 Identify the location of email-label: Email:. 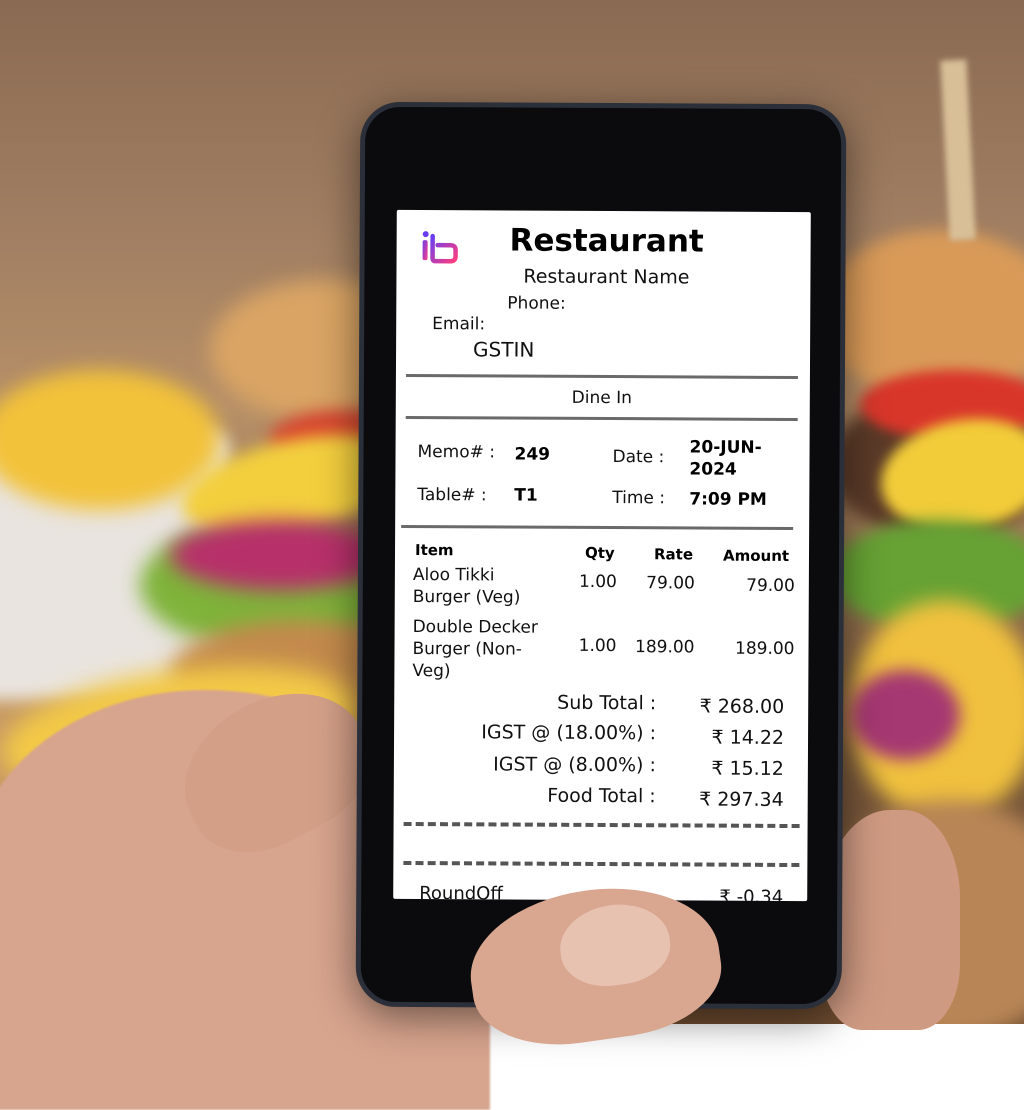
(459, 324).